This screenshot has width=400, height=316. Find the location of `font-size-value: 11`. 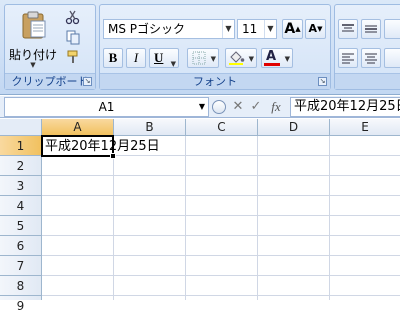

font-size-value: 11 is located at coordinates (250, 29).